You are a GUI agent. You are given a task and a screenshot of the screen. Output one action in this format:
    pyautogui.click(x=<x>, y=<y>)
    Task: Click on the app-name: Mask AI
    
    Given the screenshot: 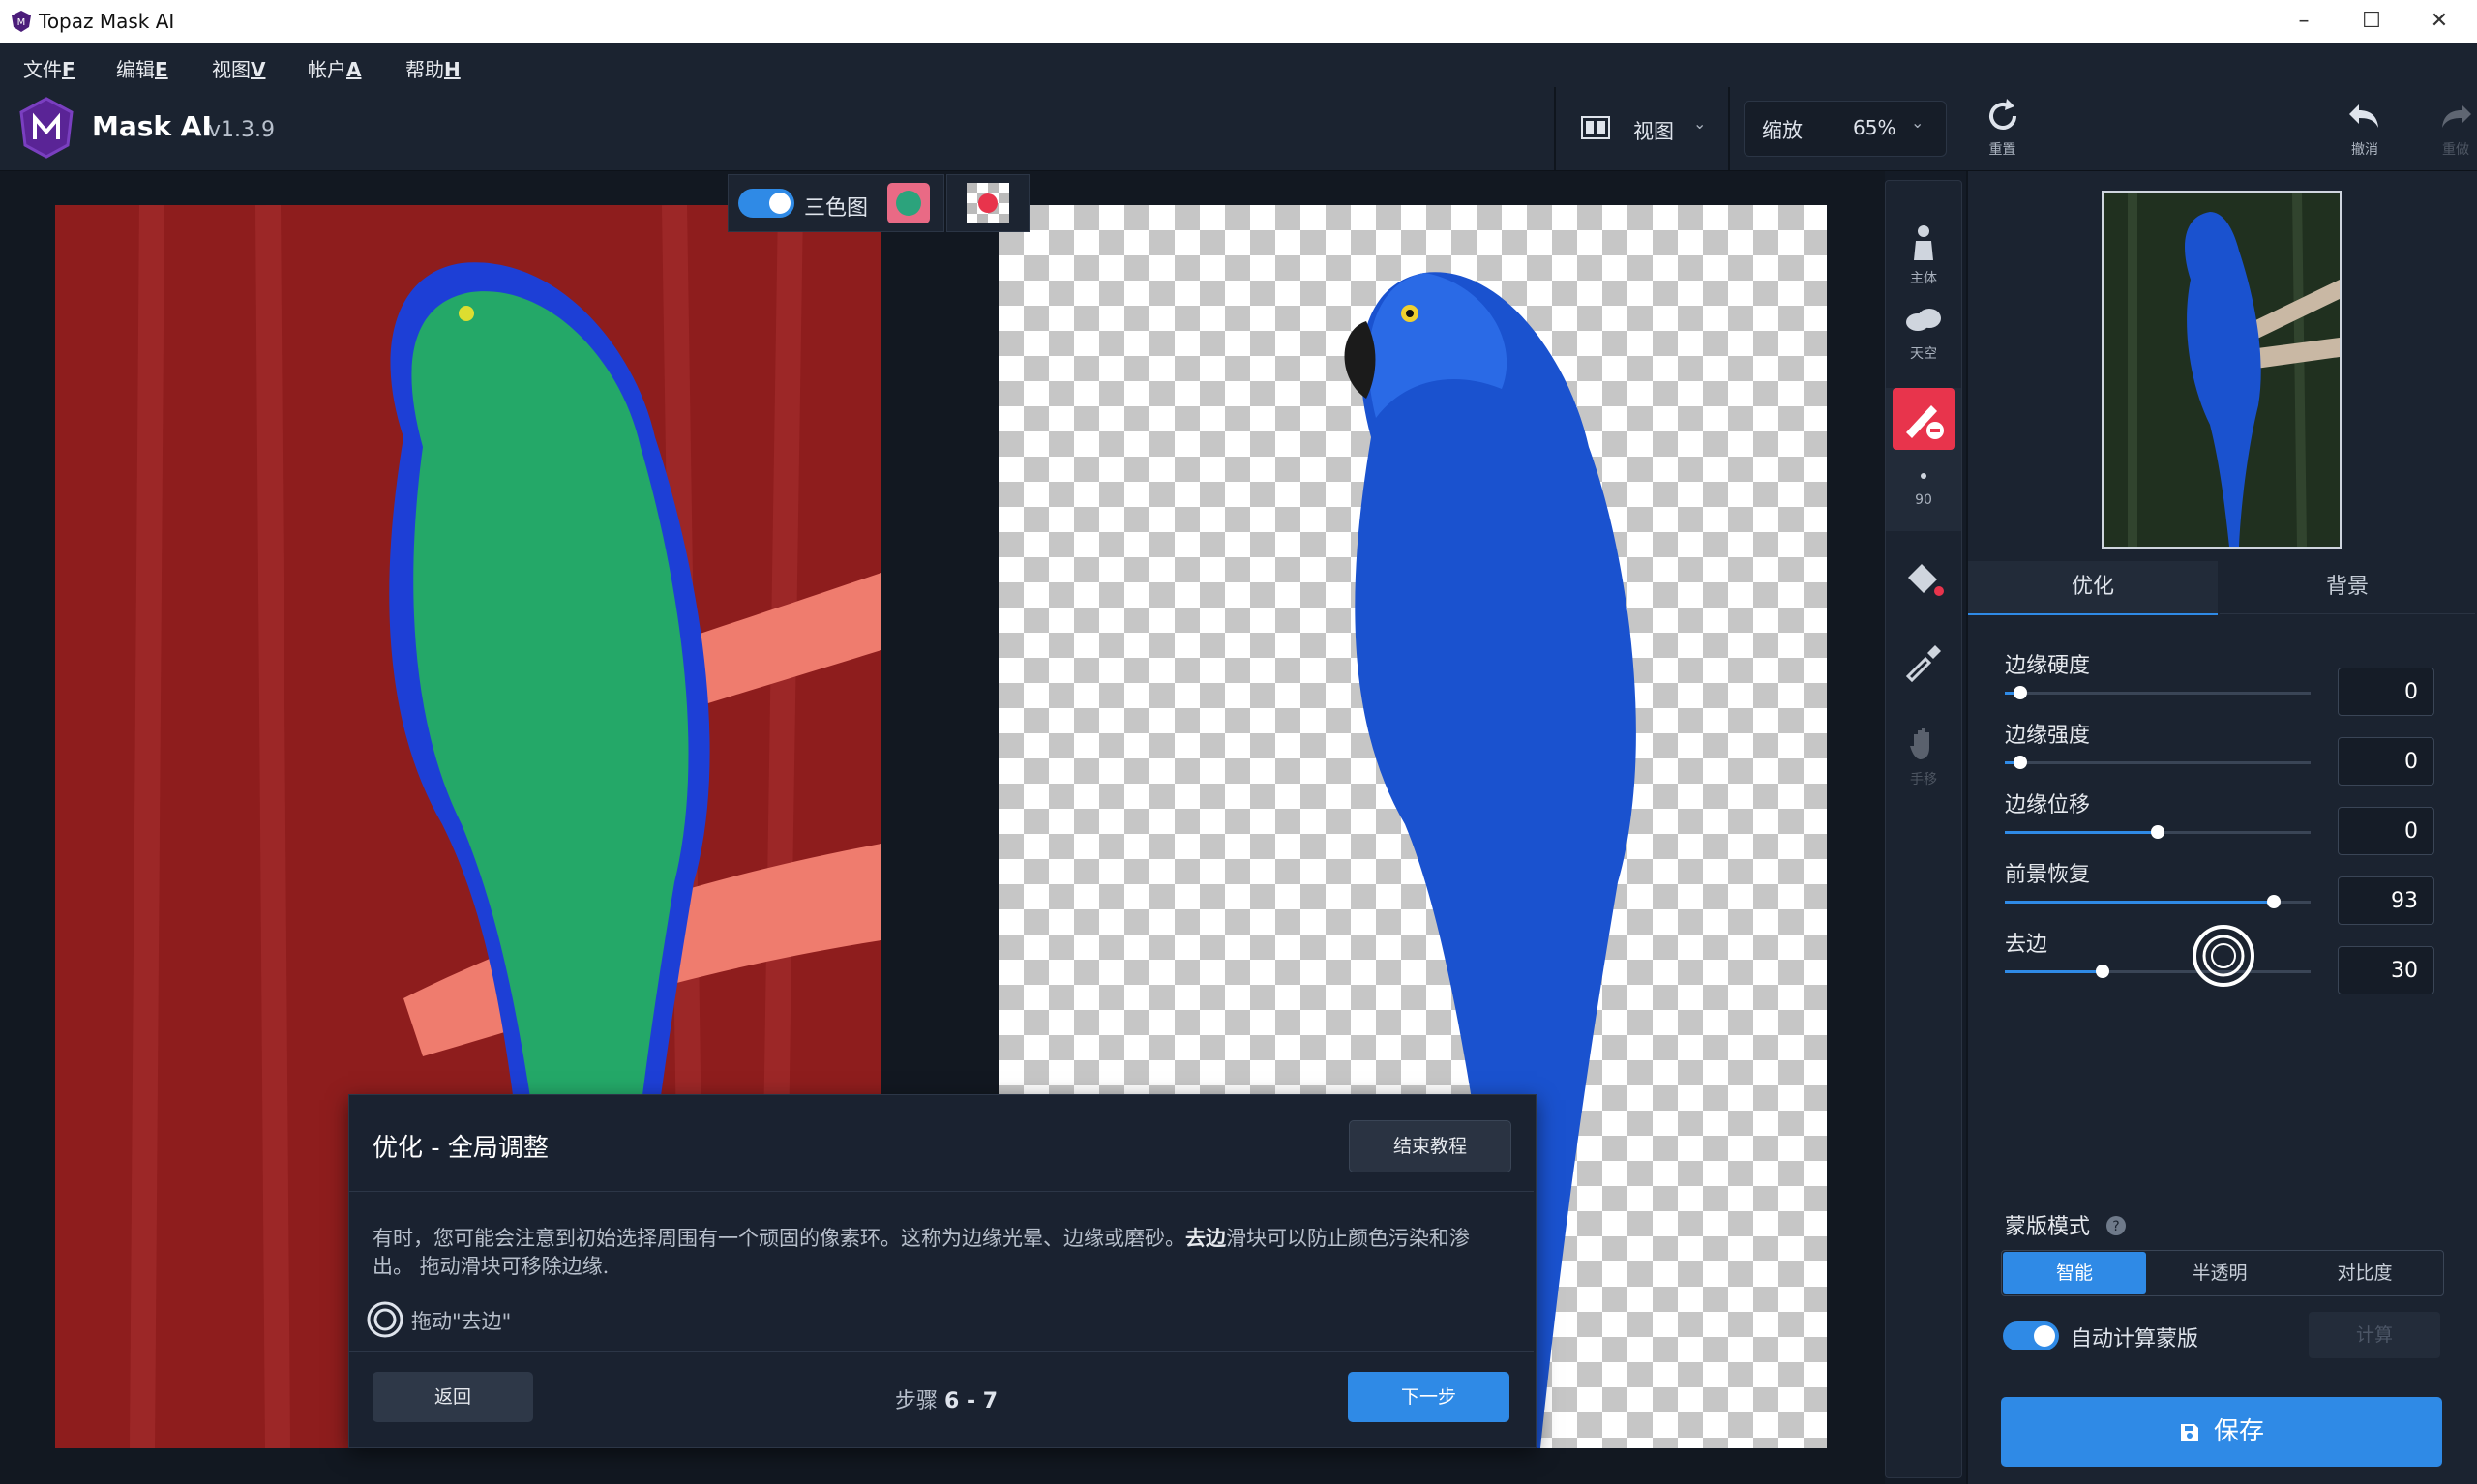 What is the action you would take?
    pyautogui.click(x=152, y=126)
    